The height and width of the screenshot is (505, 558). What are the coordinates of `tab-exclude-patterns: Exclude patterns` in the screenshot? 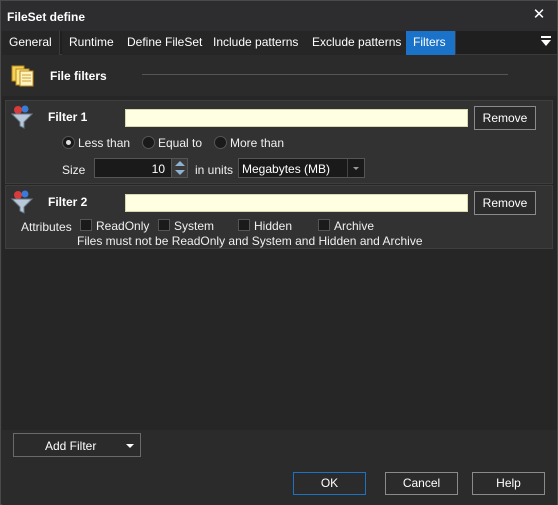 It's located at (357, 43).